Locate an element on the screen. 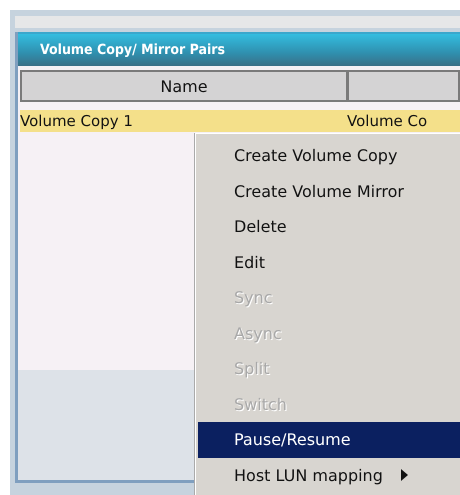 Image resolution: width=460 pixels, height=495 pixels. column-header is located at coordinates (403, 86).